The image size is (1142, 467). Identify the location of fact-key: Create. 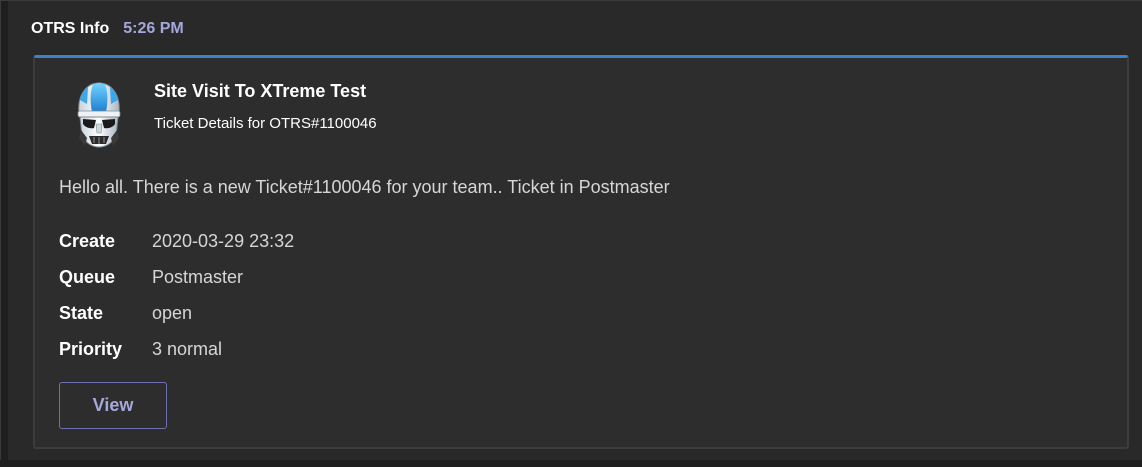
(87, 240).